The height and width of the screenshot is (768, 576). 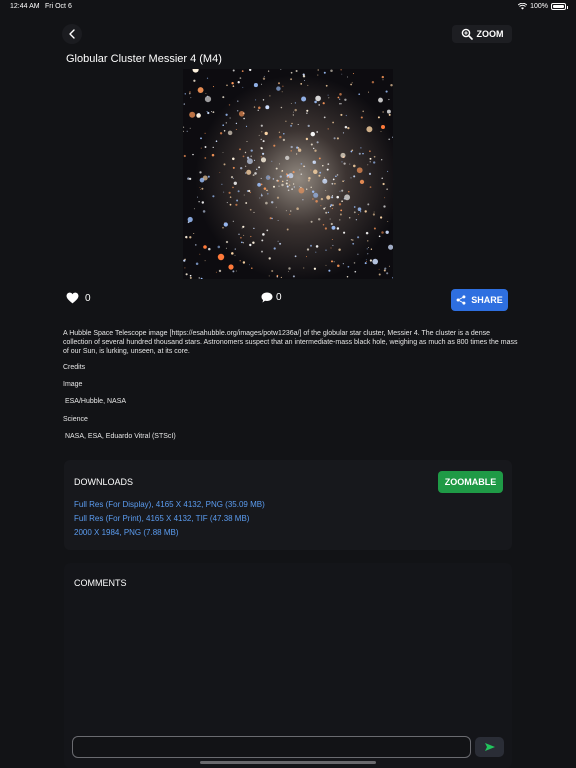 I want to click on comments-title: COMMENTS, so click(x=100, y=583).